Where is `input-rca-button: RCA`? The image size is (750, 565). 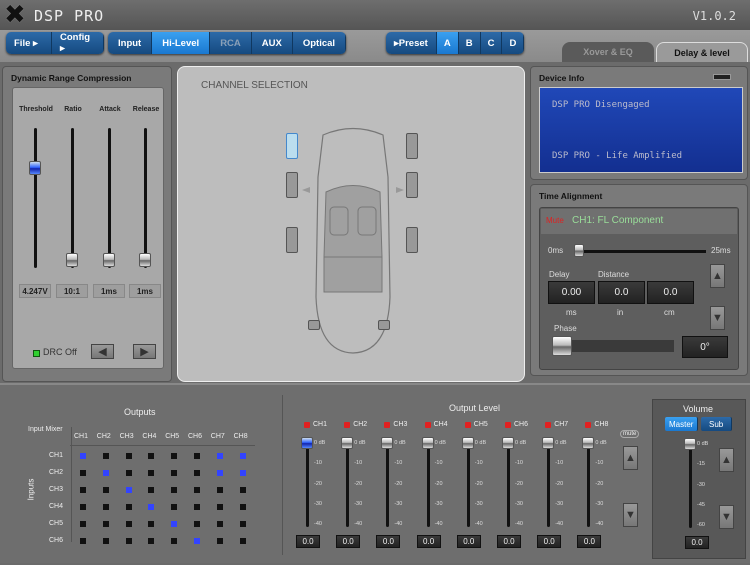
input-rca-button: RCA is located at coordinates (231, 43).